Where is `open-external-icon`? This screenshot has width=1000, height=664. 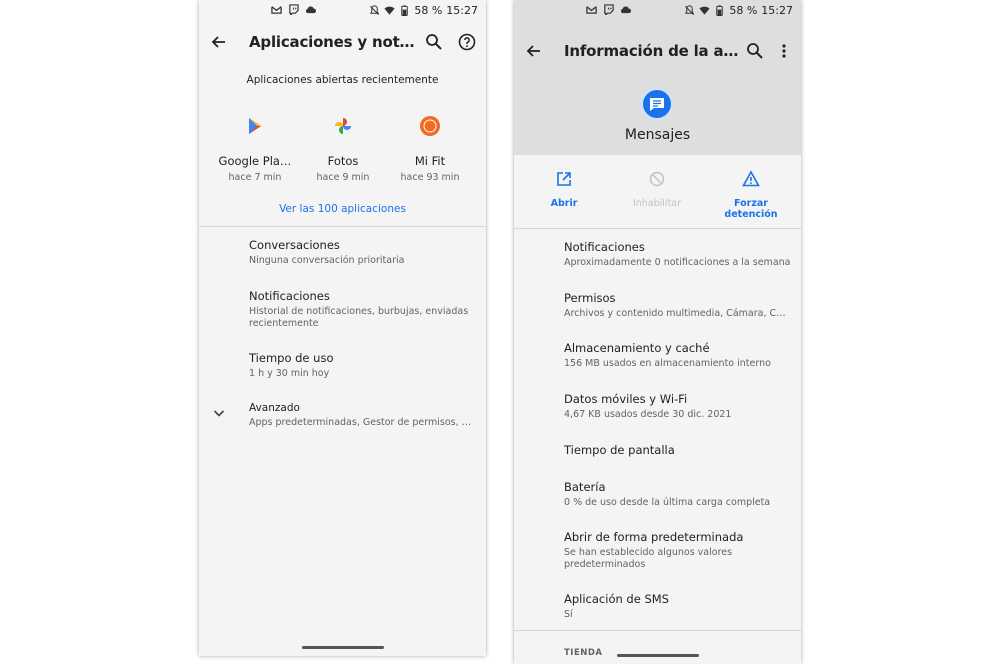
open-external-icon is located at coordinates (564, 179).